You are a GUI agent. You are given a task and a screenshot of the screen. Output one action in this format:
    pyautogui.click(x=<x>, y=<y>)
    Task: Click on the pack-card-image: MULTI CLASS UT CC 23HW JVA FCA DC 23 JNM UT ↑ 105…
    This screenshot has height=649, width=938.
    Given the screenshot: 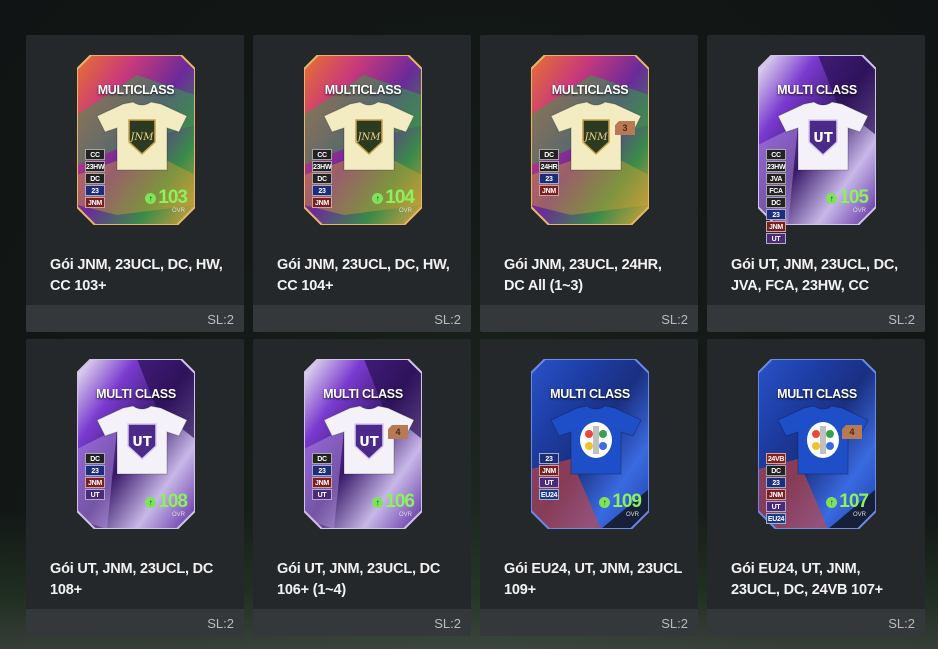 What is the action you would take?
    pyautogui.click(x=817, y=149)
    